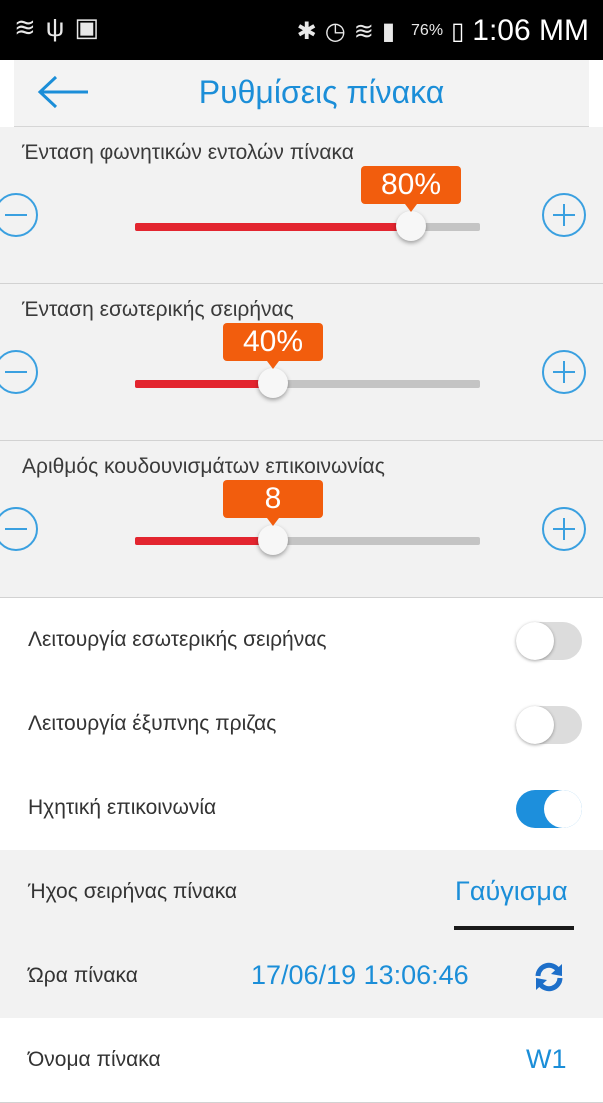 This screenshot has width=603, height=1103. Describe the element at coordinates (301, 892) in the screenshot. I see `siren-sound-row: Ήχος σειρήνας πίνακα Γαύγισμα` at that location.